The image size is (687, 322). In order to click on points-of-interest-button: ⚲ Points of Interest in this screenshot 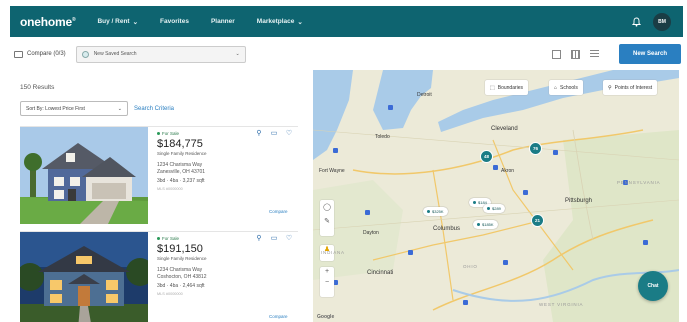, I will do `click(630, 87)`.